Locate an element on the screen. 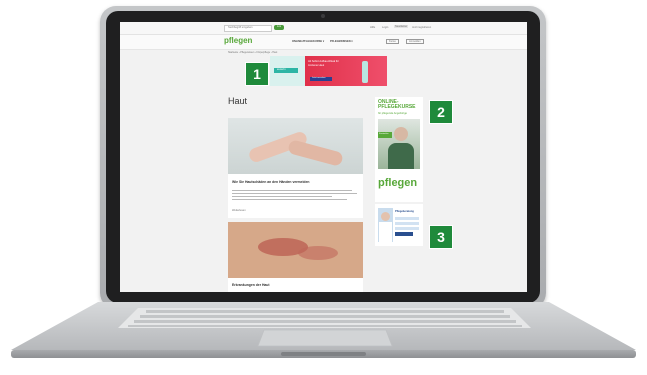 This screenshot has width=647, height=375. courses-button: Kurse is located at coordinates (392, 41).